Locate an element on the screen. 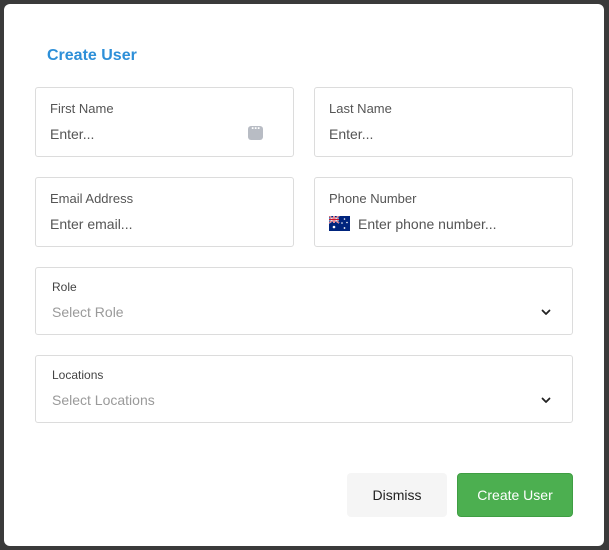 This screenshot has height=550, width=609. locations-label: Locations is located at coordinates (78, 375).